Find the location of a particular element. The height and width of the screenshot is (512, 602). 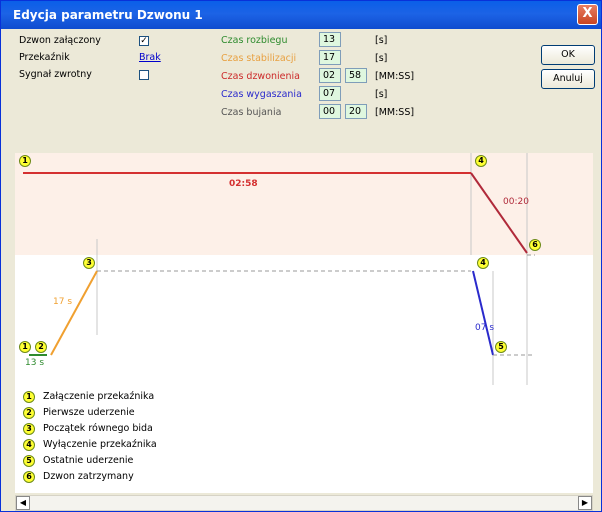

legend-item-3: Początek równego bida is located at coordinates (98, 428).